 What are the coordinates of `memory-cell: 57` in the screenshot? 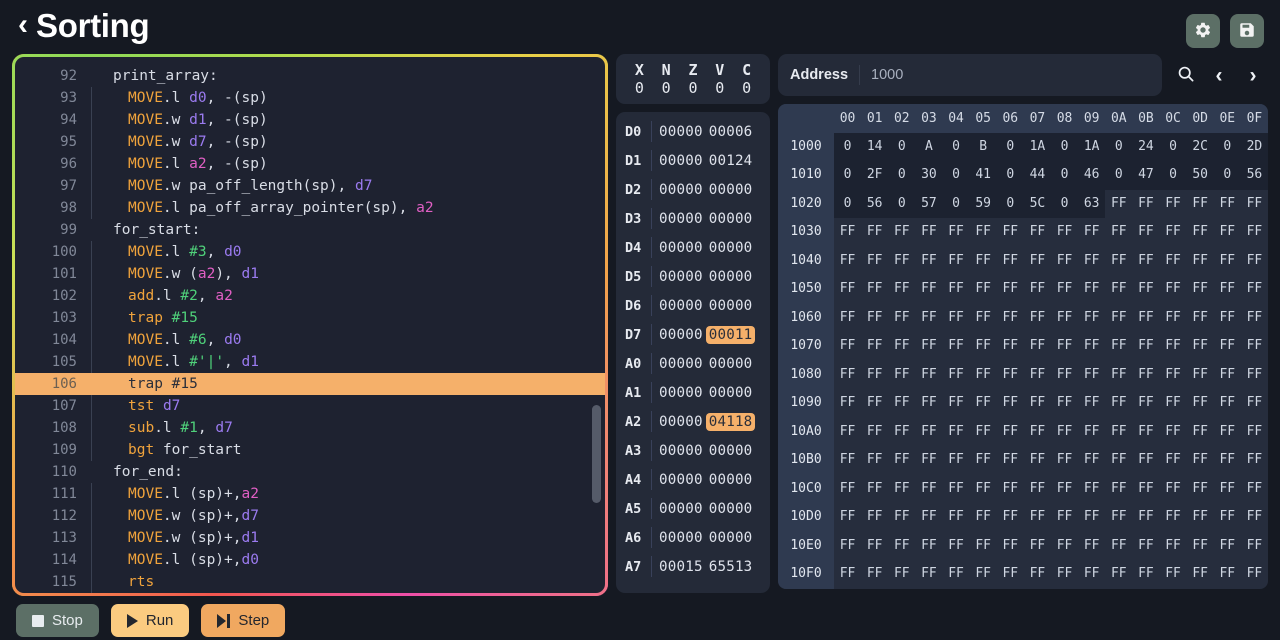 It's located at (929, 203).